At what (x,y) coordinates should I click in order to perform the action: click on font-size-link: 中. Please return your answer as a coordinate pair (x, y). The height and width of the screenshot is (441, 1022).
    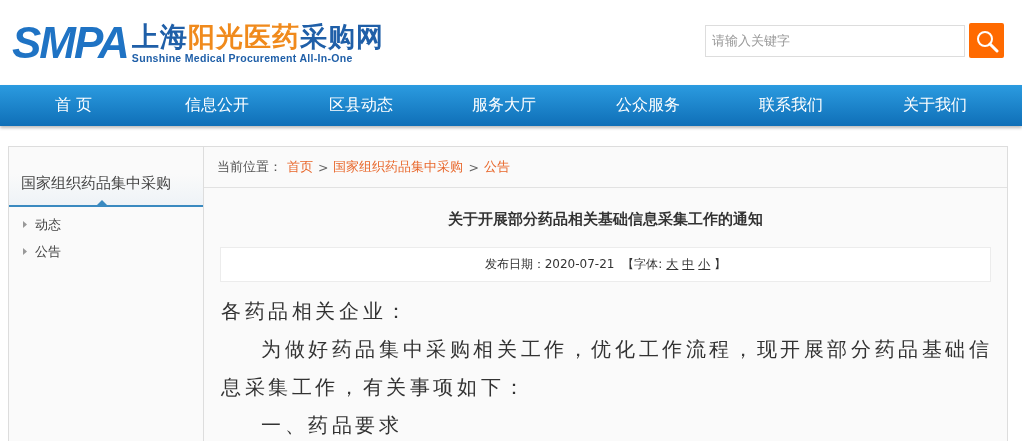
    Looking at the image, I should click on (688, 264).